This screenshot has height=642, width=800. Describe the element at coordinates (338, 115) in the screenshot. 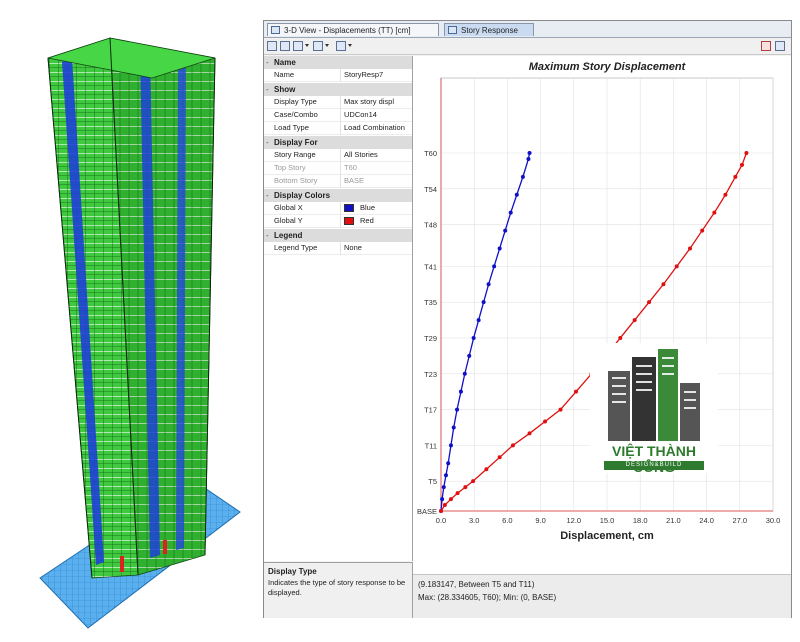

I see `property-row-case-combo: Case/Combo UDCon14` at that location.